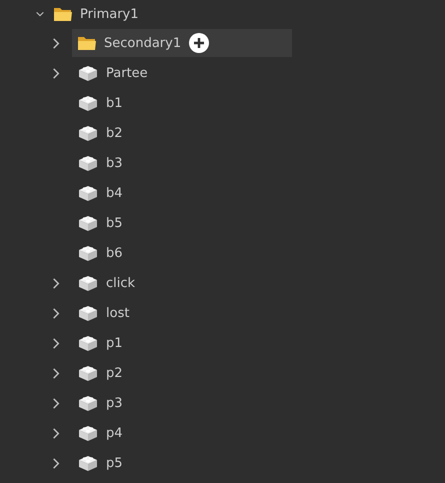  Describe the element at coordinates (121, 283) in the screenshot. I see `item-label: click` at that location.